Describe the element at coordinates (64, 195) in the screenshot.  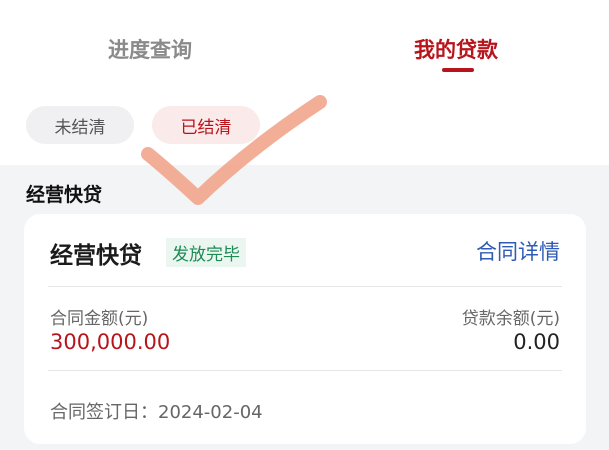
I see `section-title: 经营快贷` at that location.